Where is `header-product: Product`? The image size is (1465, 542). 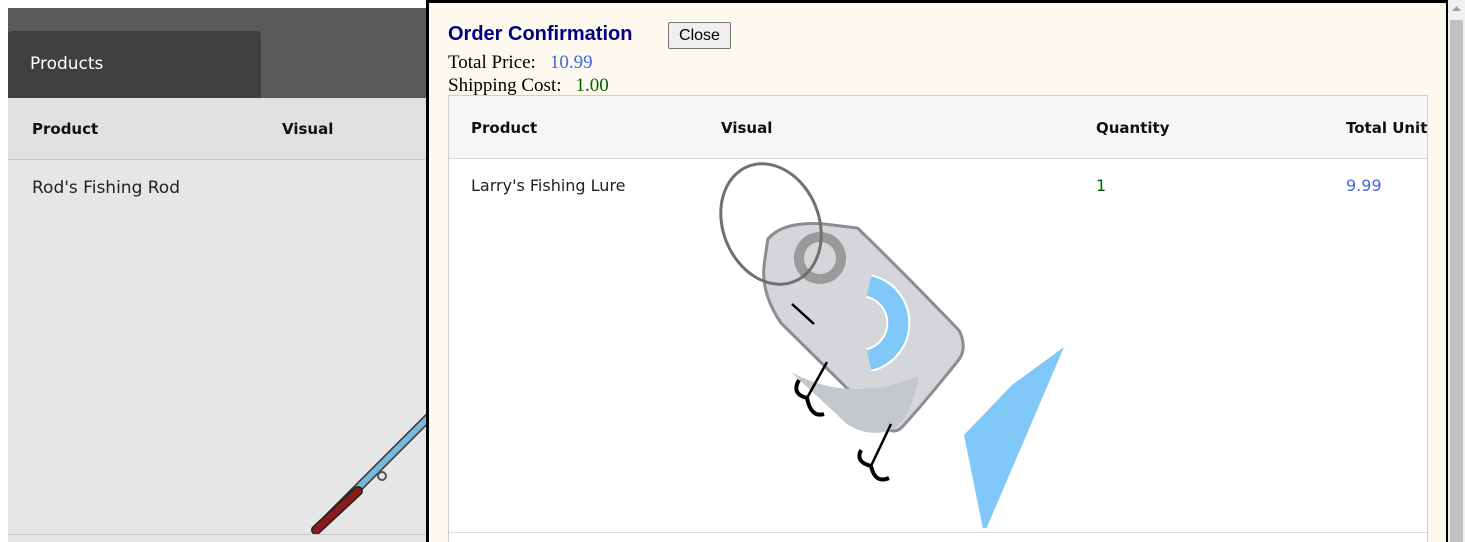 header-product: Product is located at coordinates (504, 128).